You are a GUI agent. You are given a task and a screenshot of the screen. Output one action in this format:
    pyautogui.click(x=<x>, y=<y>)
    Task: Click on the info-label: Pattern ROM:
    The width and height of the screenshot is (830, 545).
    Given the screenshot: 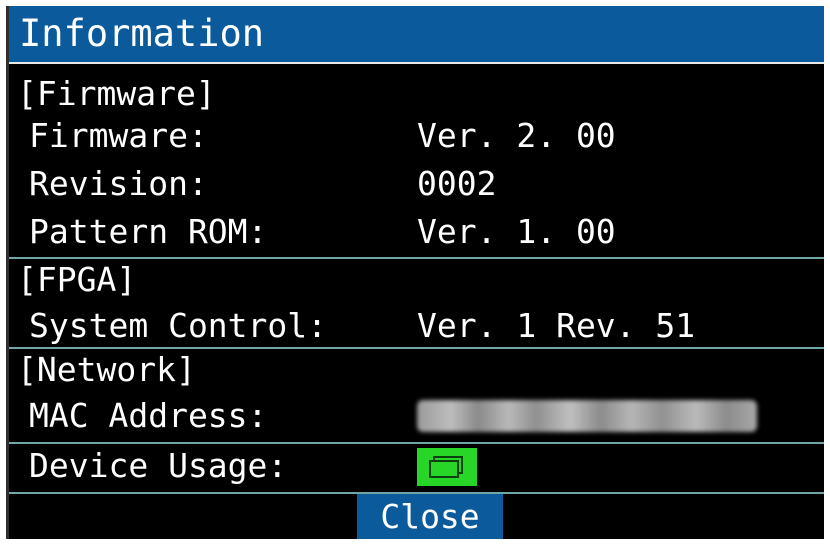 What is the action you would take?
    pyautogui.click(x=148, y=231)
    